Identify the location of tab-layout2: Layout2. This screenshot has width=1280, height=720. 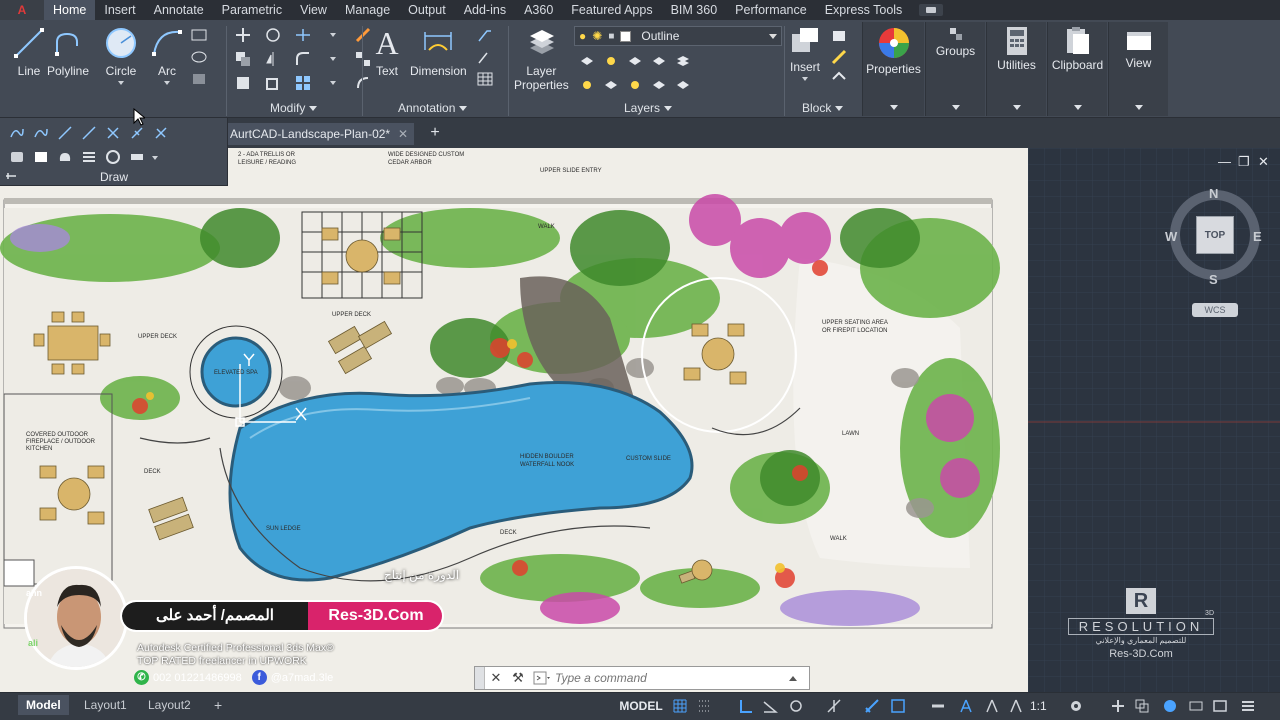
(169, 705).